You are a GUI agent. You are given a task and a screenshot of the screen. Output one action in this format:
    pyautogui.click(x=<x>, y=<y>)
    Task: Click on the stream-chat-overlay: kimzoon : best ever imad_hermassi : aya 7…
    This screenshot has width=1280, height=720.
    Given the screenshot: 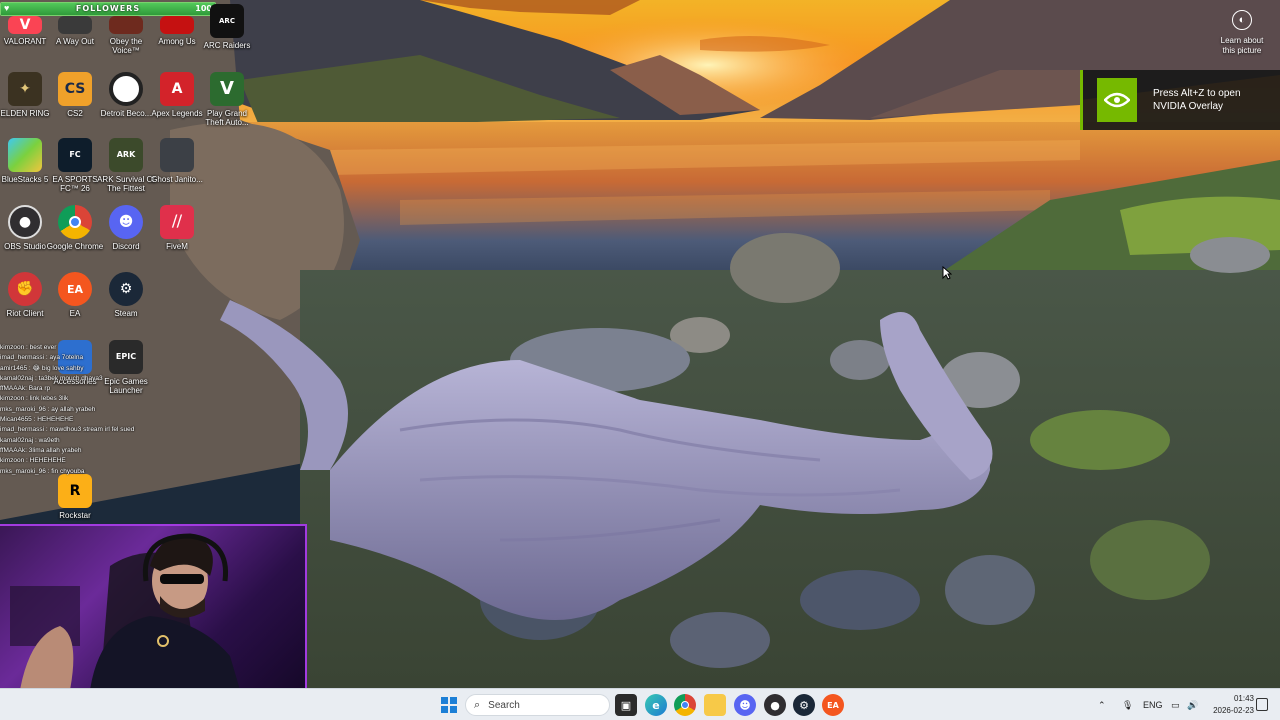 What is the action you would take?
    pyautogui.click(x=75, y=411)
    